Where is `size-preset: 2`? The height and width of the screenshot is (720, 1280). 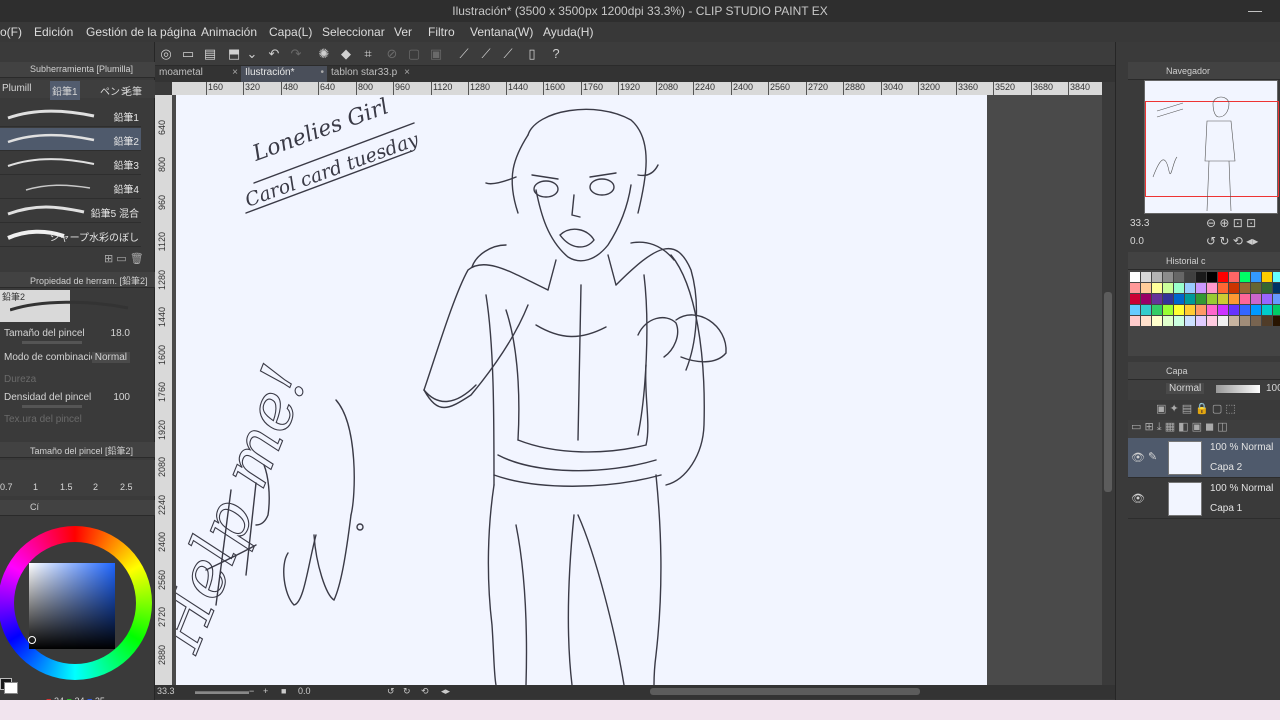 size-preset: 2 is located at coordinates (95, 487).